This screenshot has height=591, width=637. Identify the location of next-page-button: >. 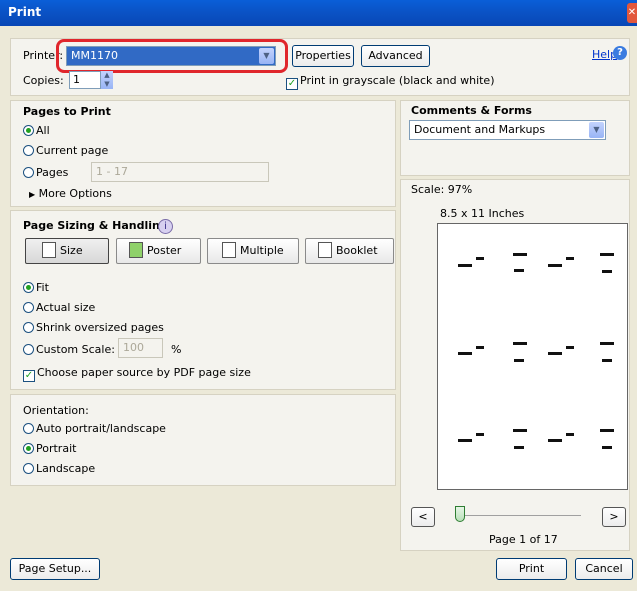
(614, 517).